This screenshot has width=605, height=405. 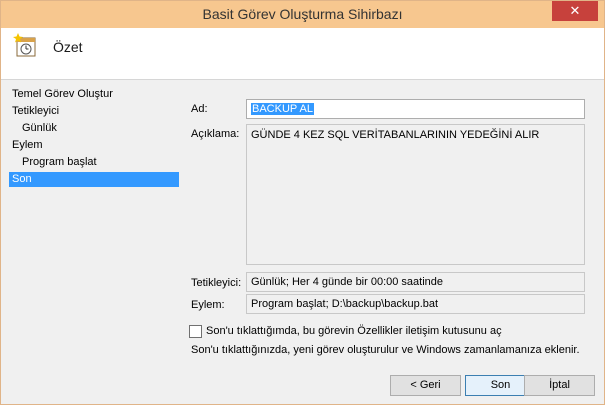 I want to click on page-title: Özet, so click(x=68, y=47).